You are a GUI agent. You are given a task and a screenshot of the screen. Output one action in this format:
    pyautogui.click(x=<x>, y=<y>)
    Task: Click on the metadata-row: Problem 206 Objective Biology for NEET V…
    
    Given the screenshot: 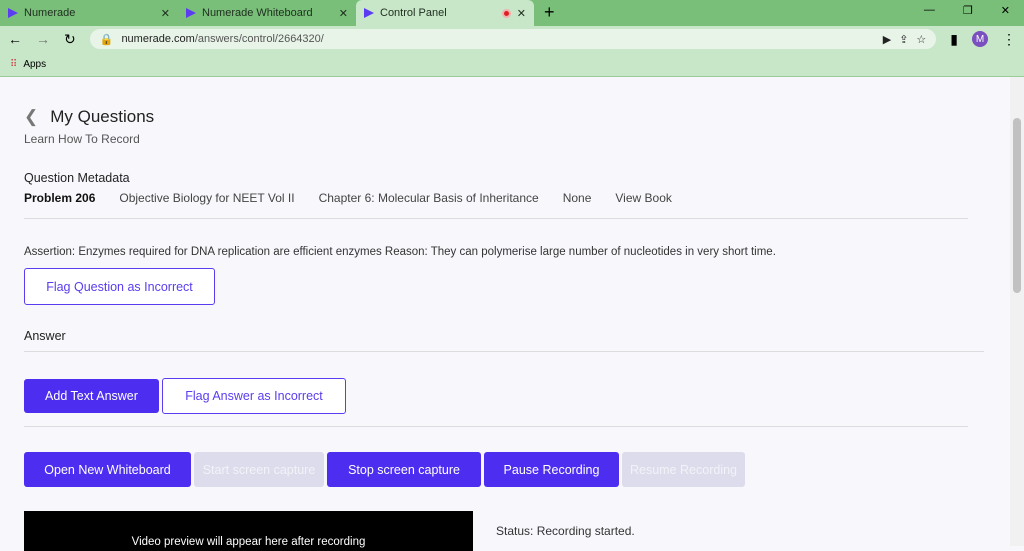 What is the action you would take?
    pyautogui.click(x=348, y=198)
    